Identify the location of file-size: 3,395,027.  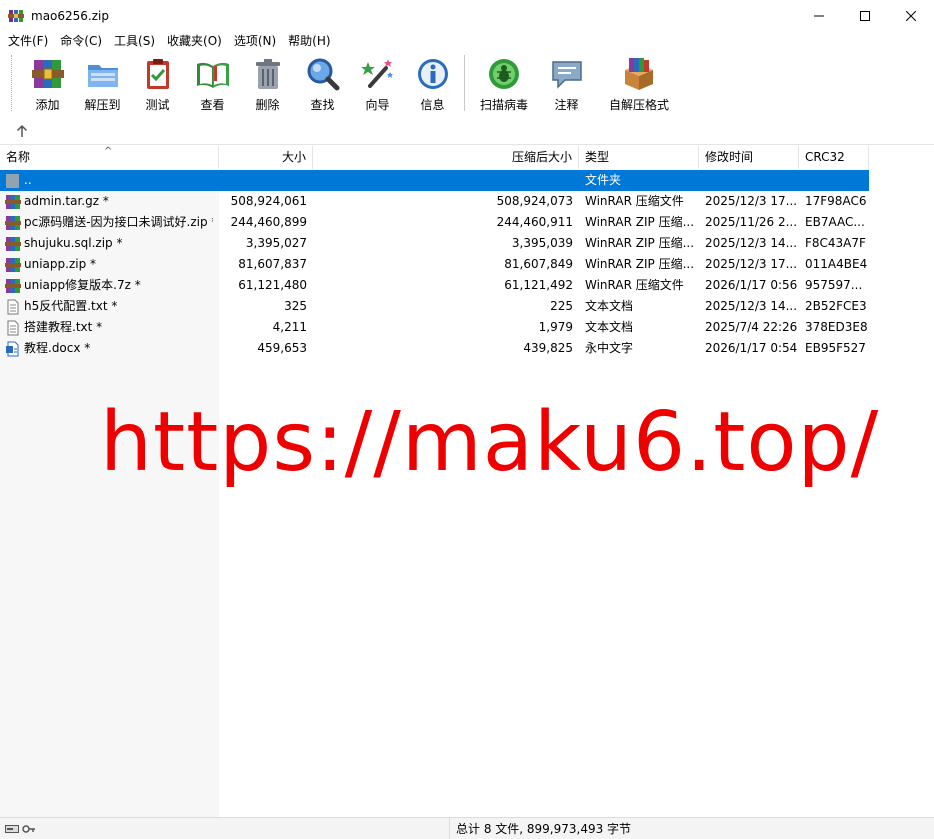
(276, 243).